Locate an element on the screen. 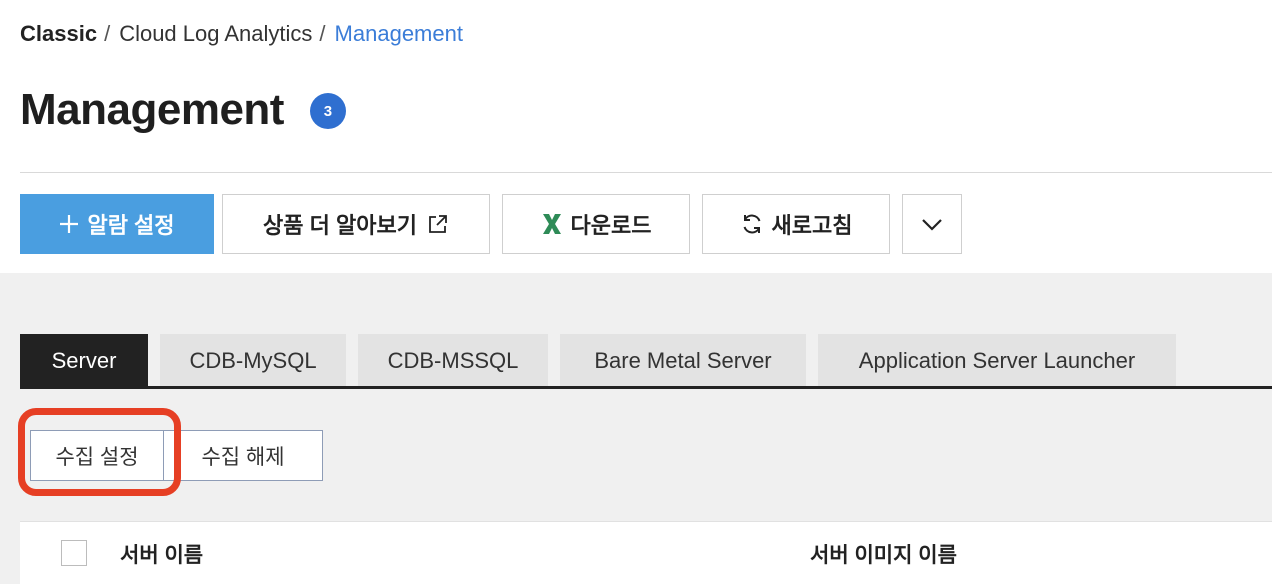 This screenshot has height=584, width=1272. more-options-button is located at coordinates (932, 224).